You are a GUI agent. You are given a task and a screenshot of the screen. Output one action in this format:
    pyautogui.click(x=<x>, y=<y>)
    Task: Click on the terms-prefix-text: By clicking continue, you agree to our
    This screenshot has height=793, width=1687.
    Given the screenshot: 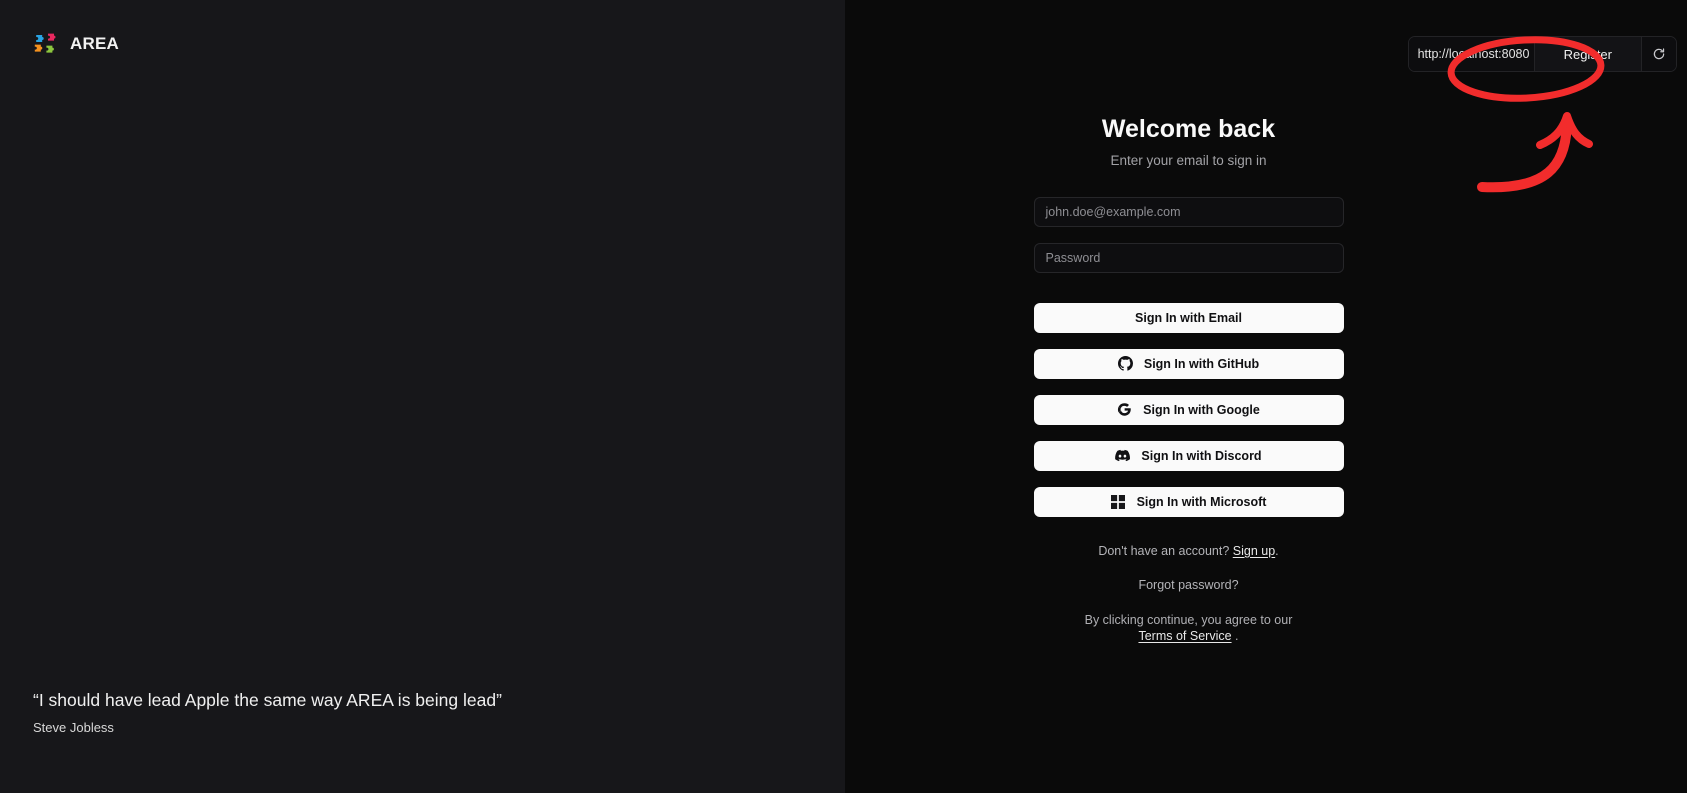 What is the action you would take?
    pyautogui.click(x=1188, y=619)
    